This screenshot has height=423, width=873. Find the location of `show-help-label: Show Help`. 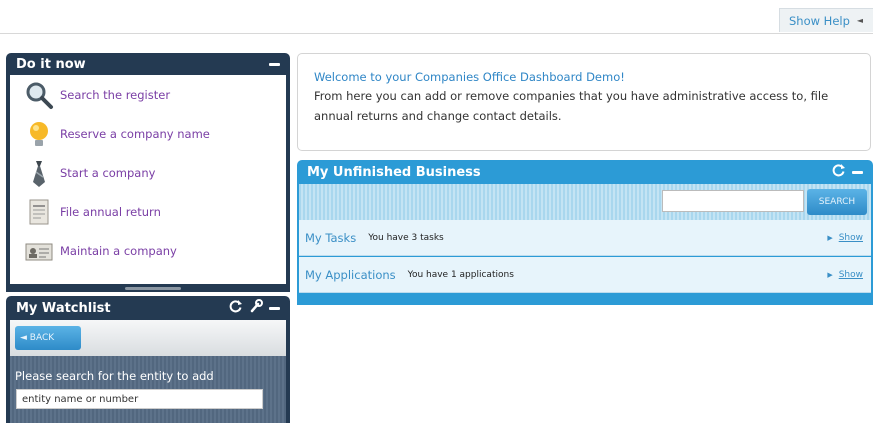

show-help-label: Show Help is located at coordinates (819, 20).